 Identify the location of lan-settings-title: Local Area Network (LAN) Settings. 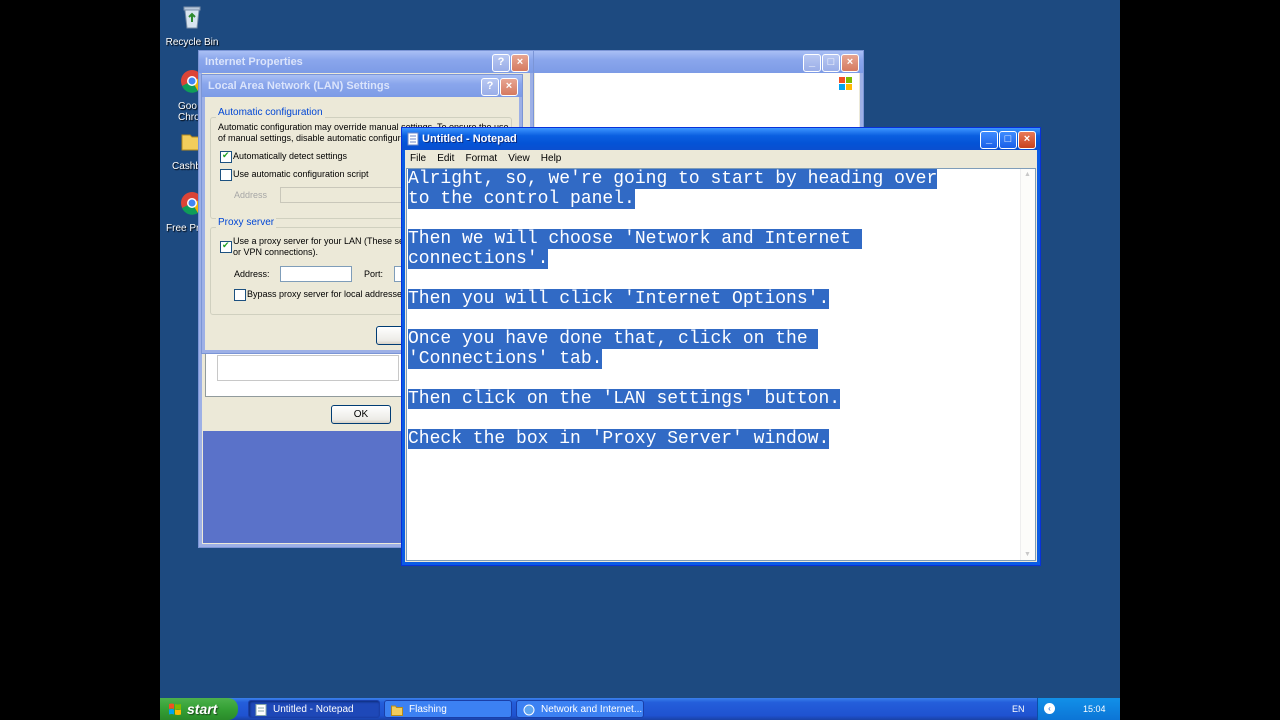
(362, 86).